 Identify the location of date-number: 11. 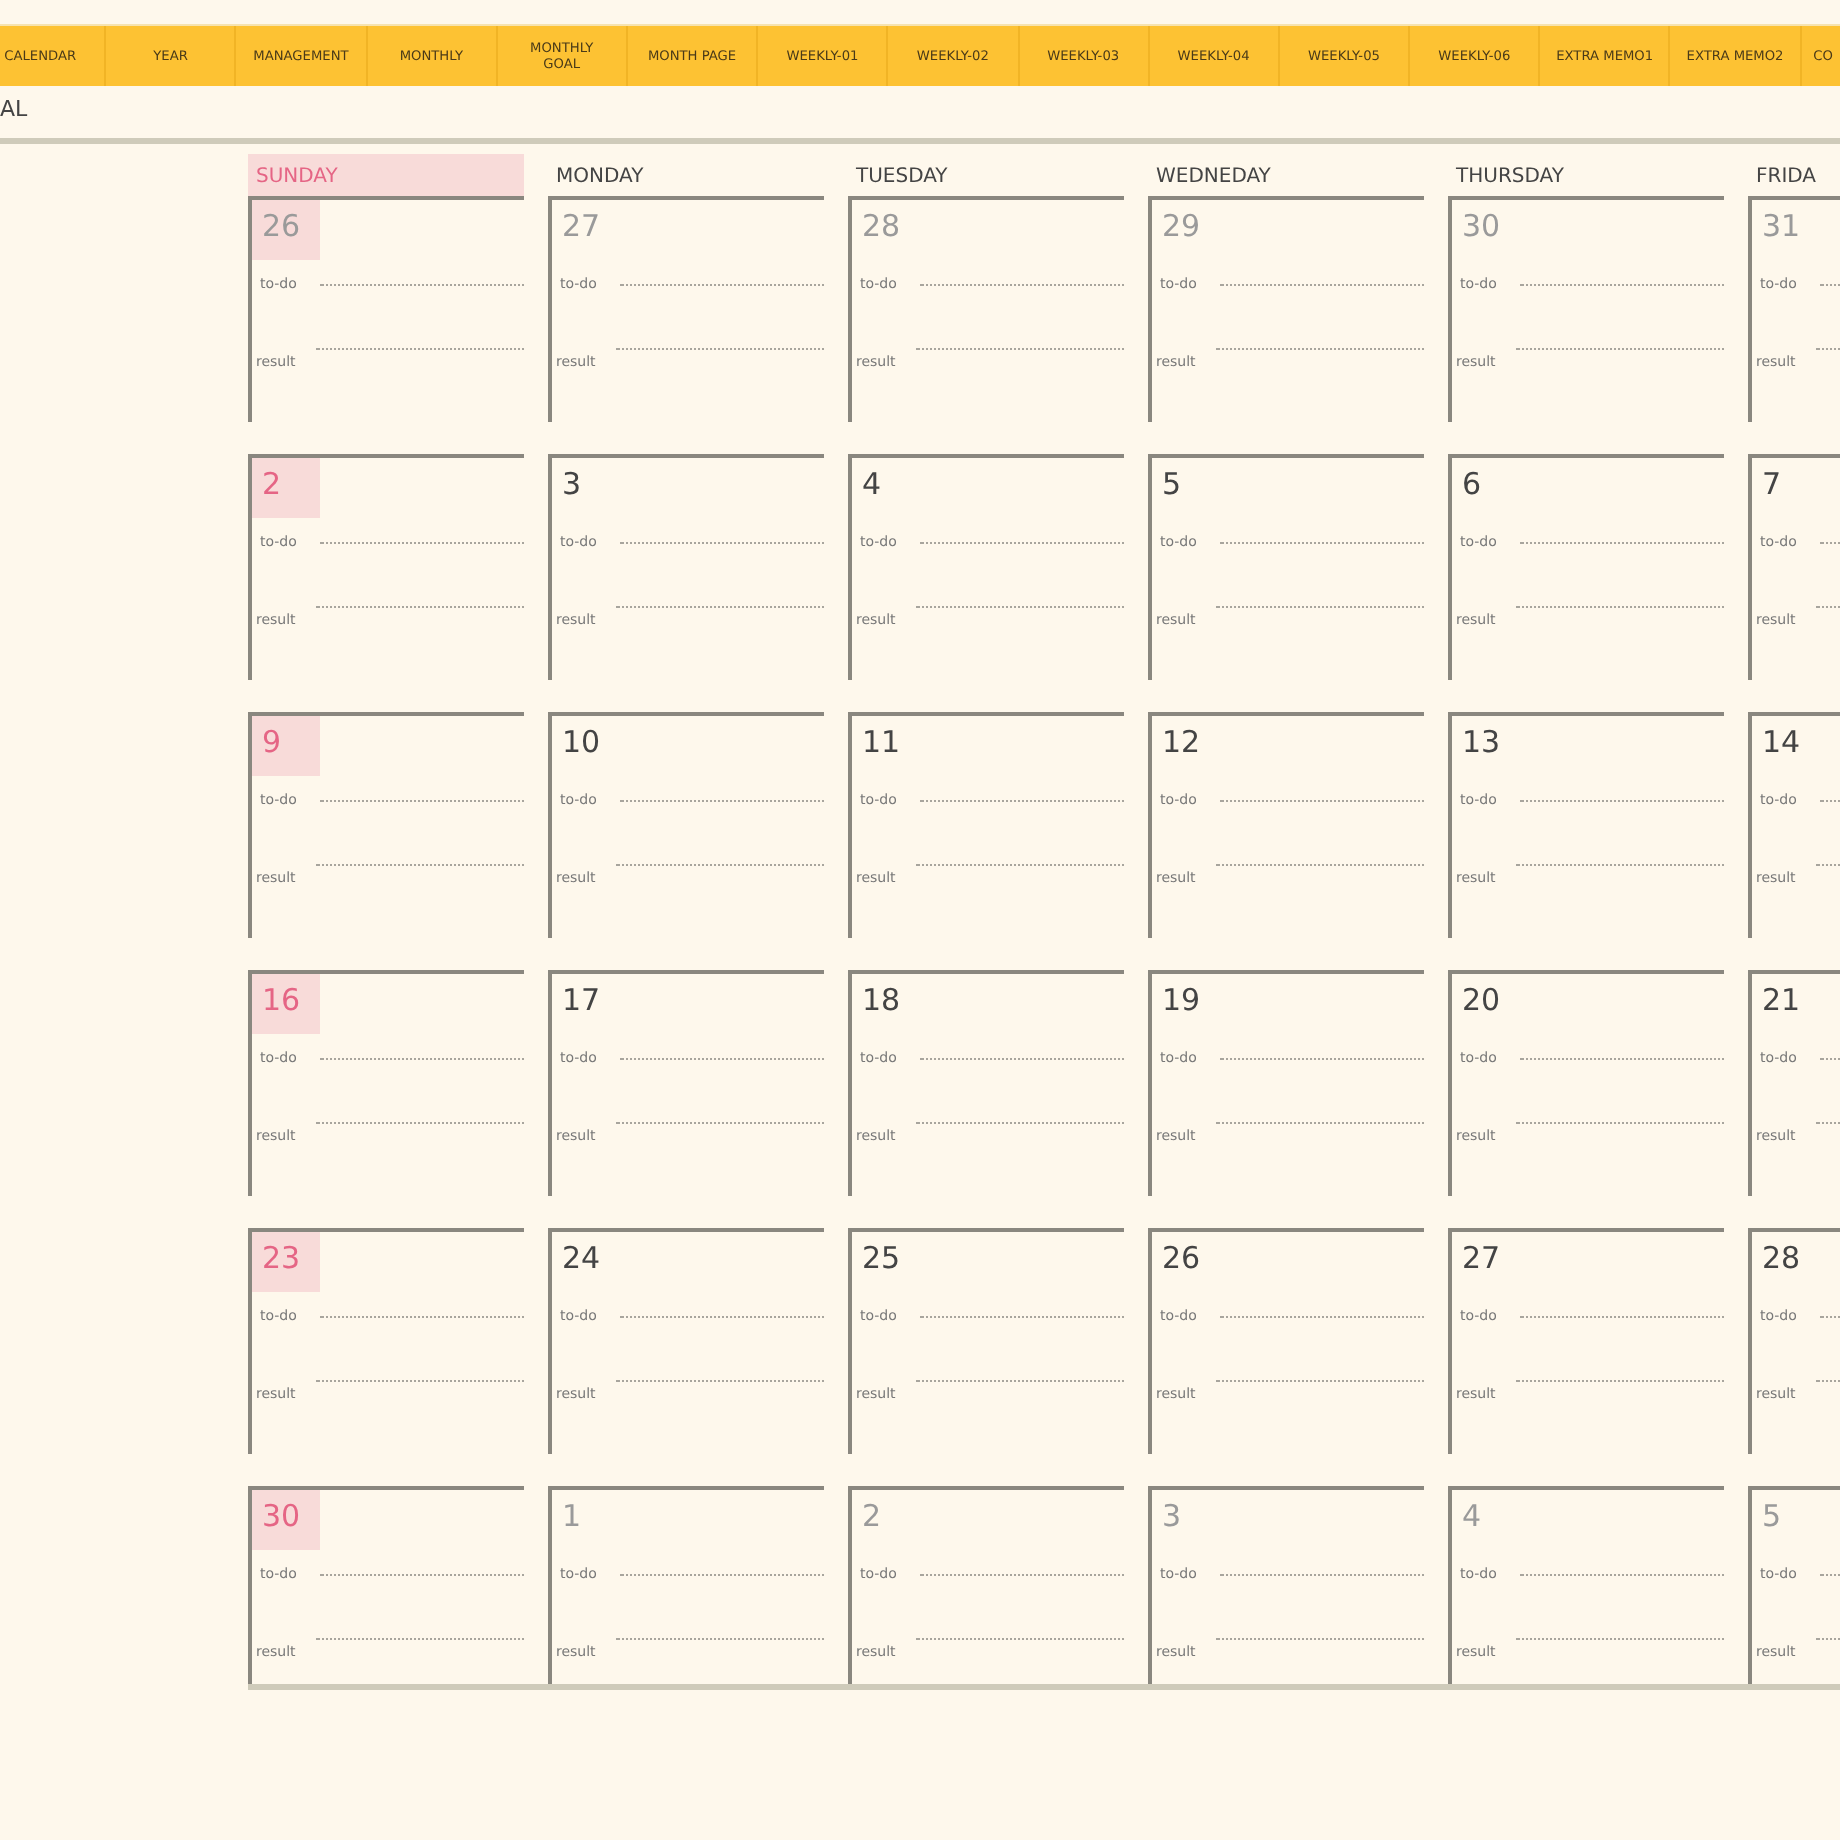
(881, 743).